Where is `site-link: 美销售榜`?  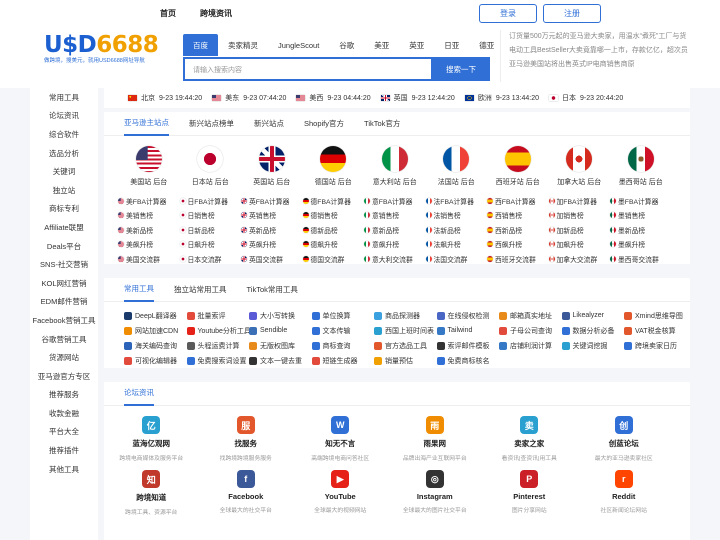
site-link: 美销售榜 is located at coordinates (149, 215).